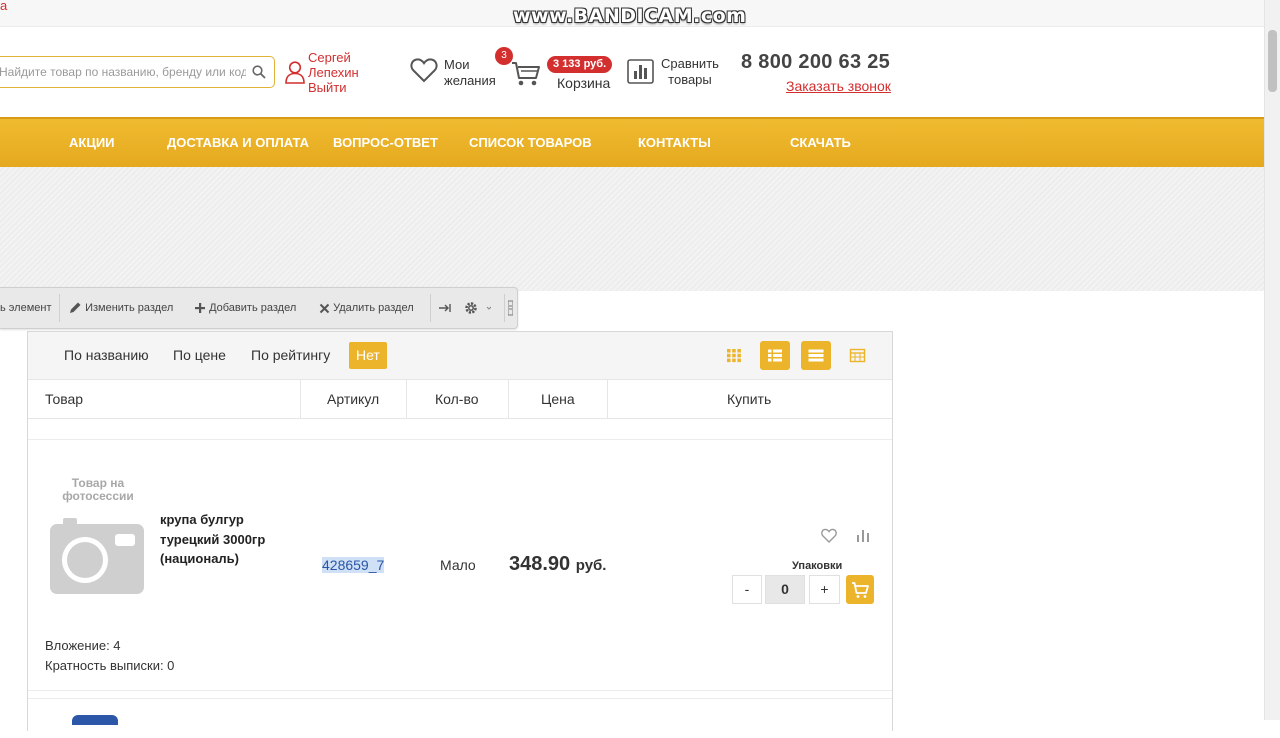 Image resolution: width=1280 pixels, height=738 pixels. I want to click on grid-icon, so click(734, 356).